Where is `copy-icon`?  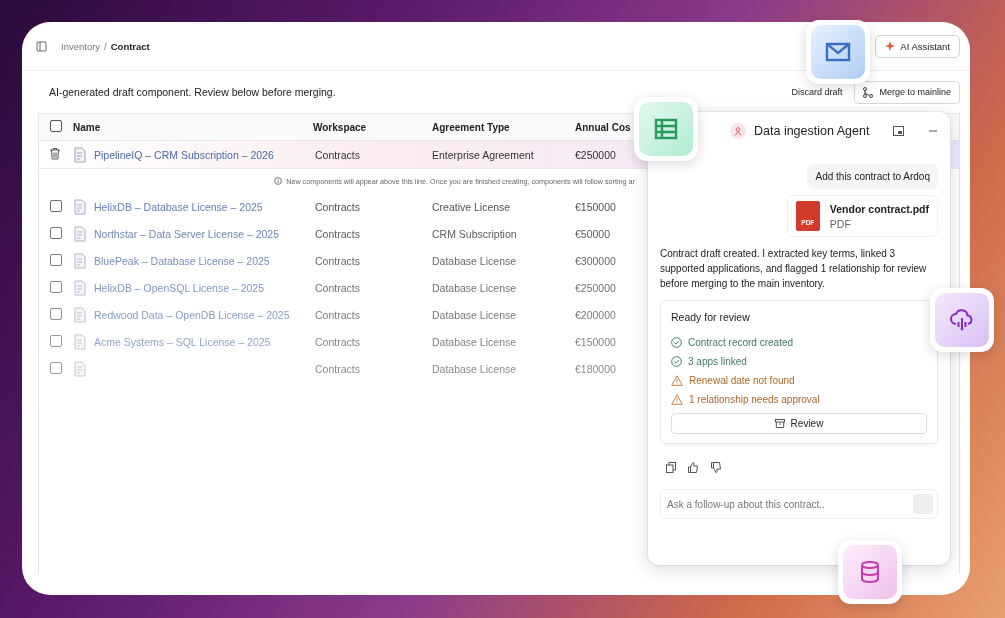
copy-icon is located at coordinates (671, 467).